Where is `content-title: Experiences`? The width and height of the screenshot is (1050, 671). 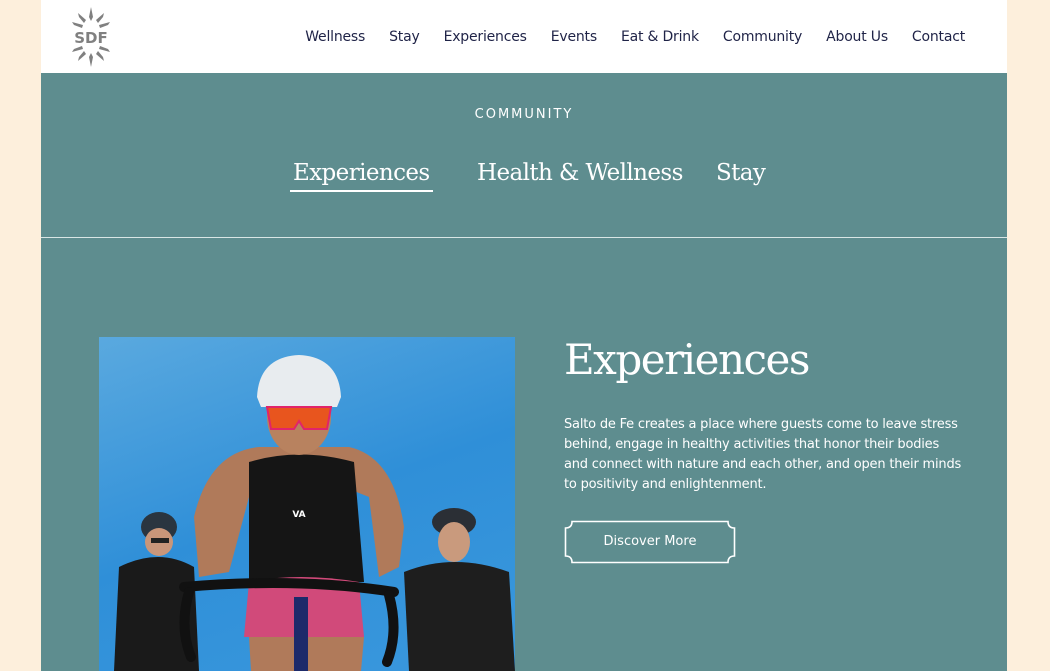 content-title: Experiences is located at coordinates (687, 359).